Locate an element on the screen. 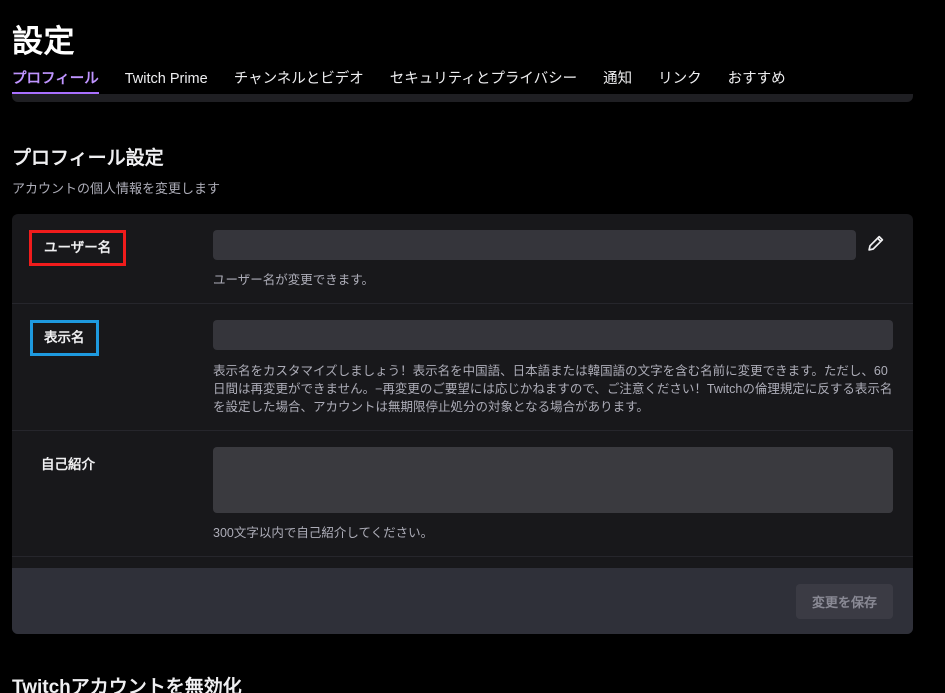 This screenshot has height=693, width=945. username-helper-text: ユーザー名が変更できます。 is located at coordinates (294, 280).